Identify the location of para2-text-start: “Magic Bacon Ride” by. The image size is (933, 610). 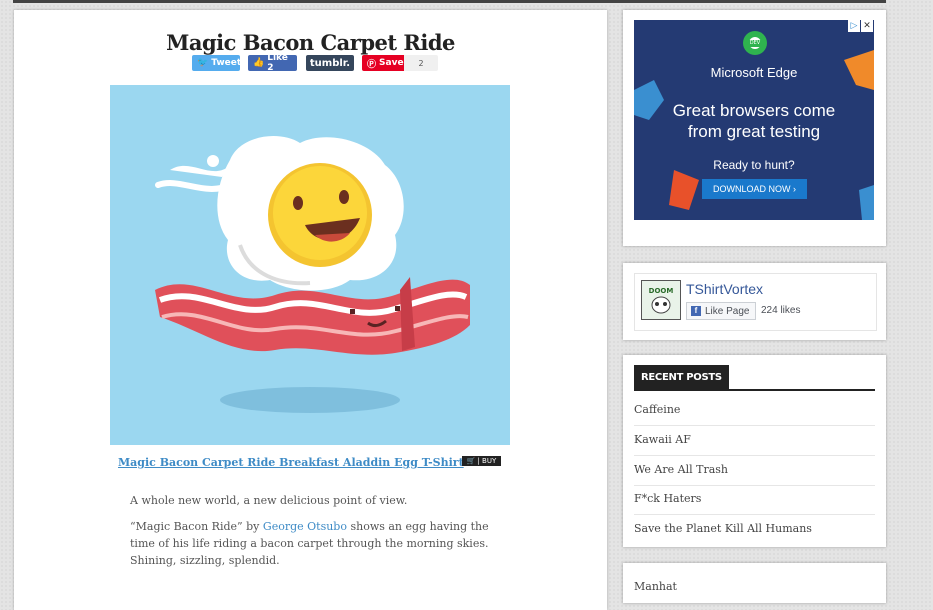
(196, 526).